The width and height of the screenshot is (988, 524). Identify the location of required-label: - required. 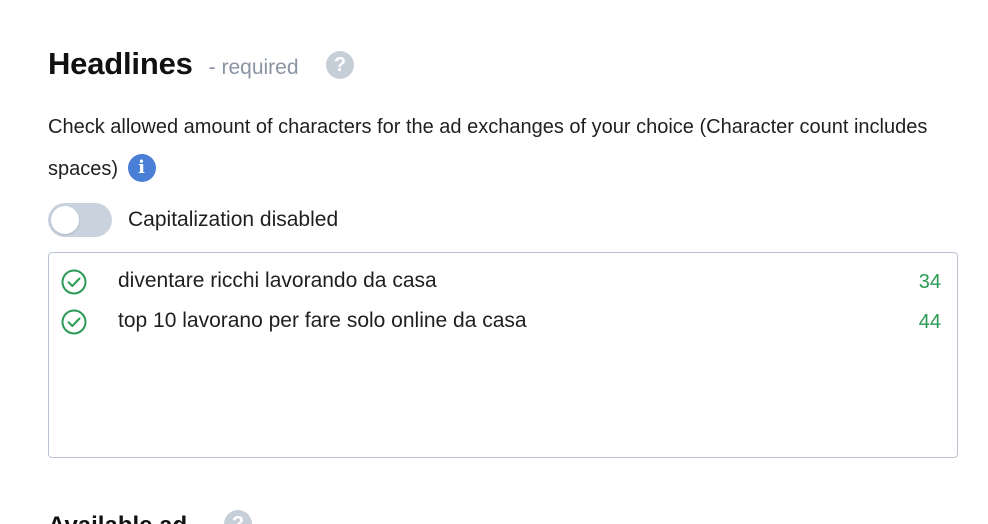
(253, 67).